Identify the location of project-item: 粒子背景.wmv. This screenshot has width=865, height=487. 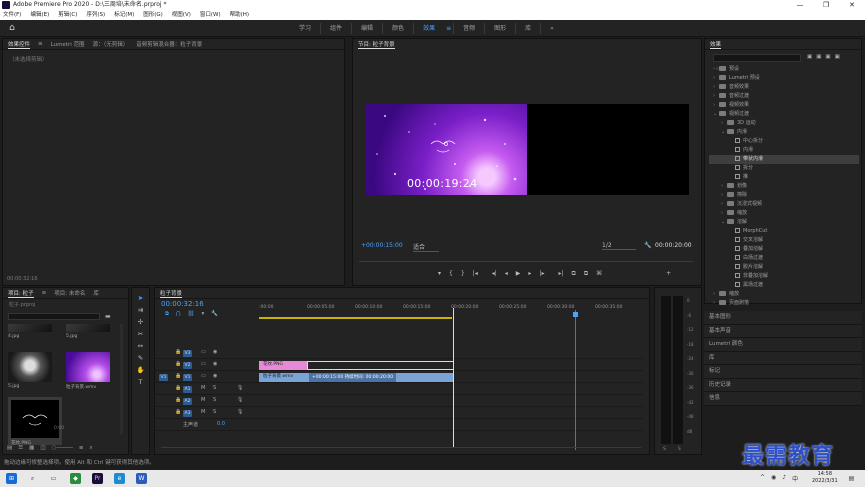
(88, 371).